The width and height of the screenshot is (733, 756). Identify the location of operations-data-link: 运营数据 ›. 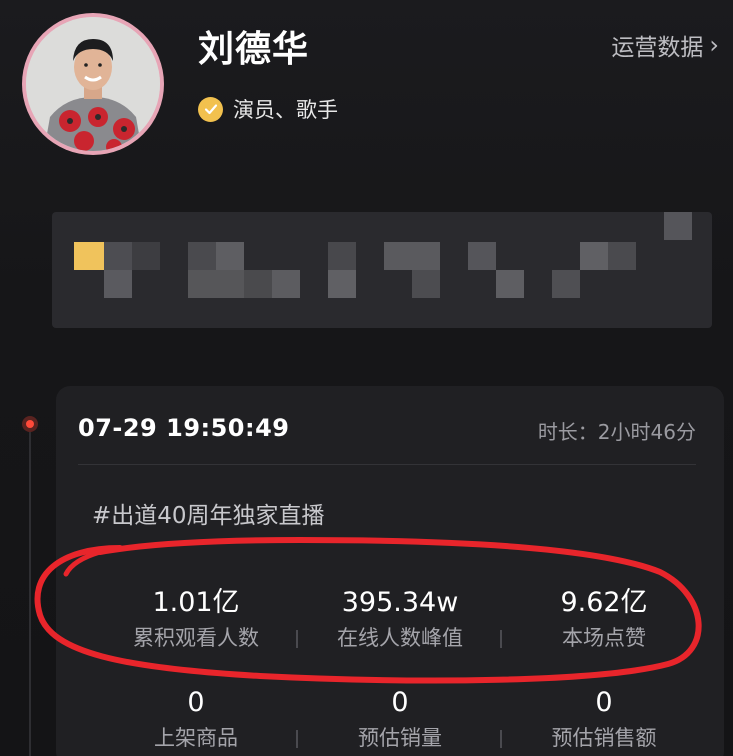
(665, 45).